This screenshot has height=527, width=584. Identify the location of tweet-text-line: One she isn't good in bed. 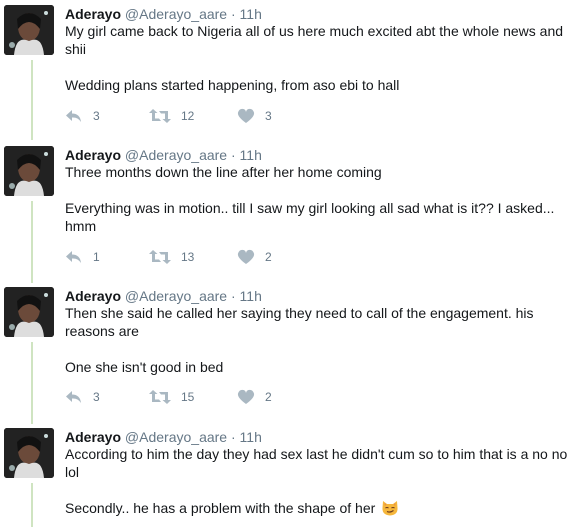
(144, 367).